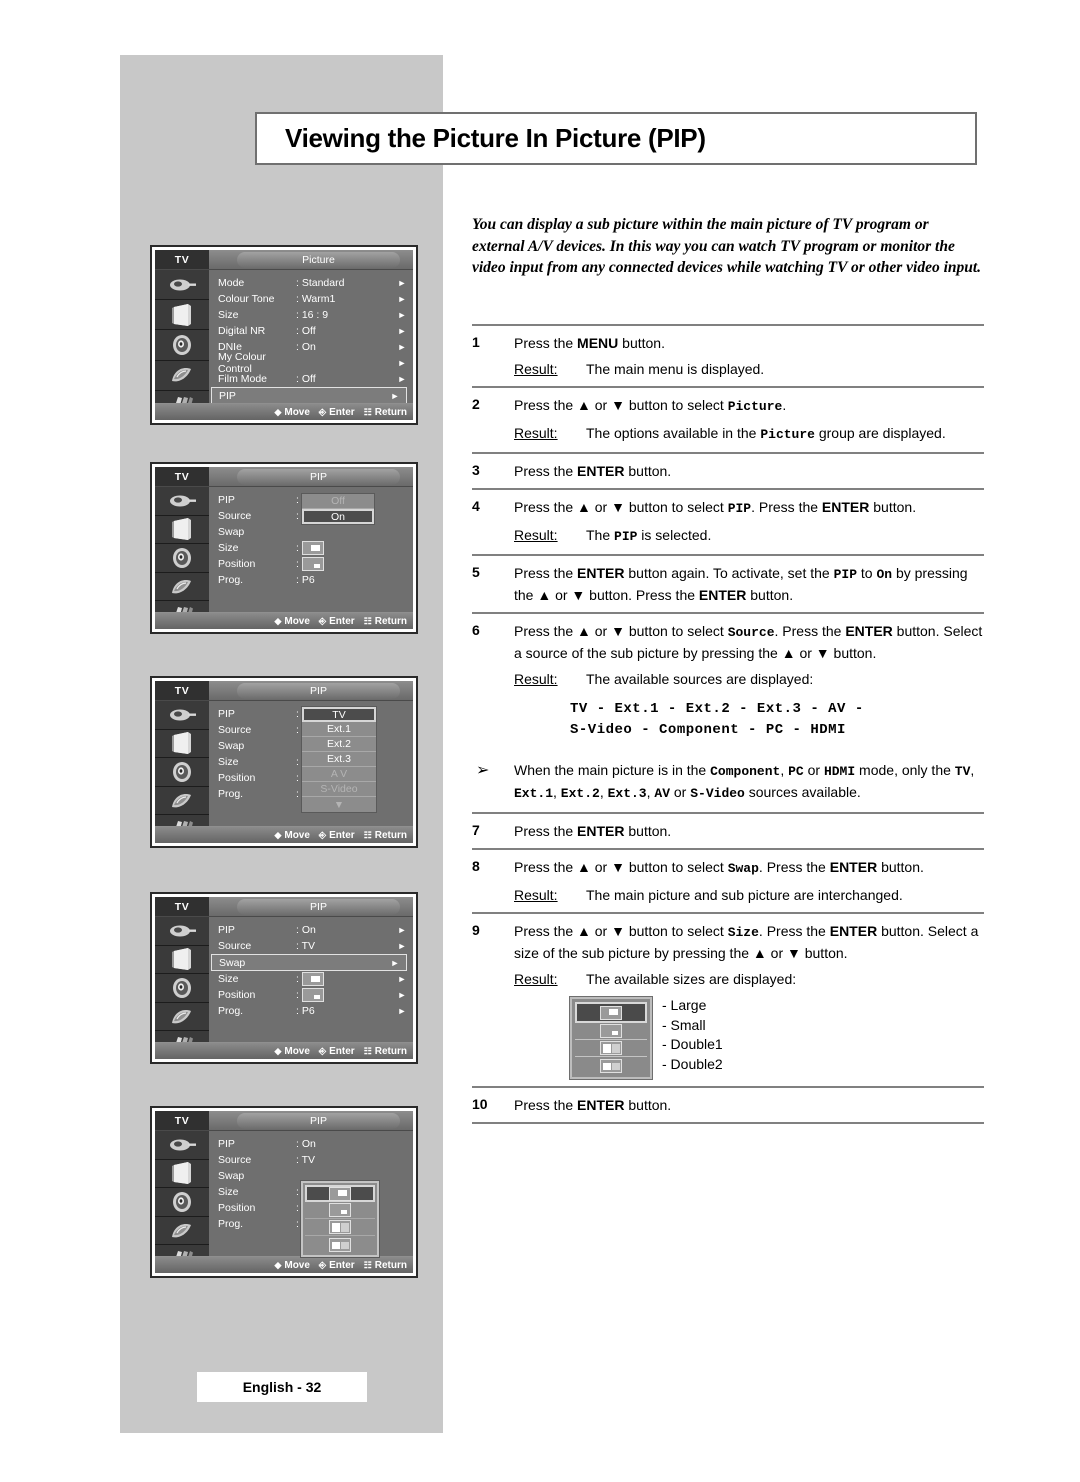 The width and height of the screenshot is (1080, 1482). I want to click on osd-menu-row: Size :, so click(311, 548).